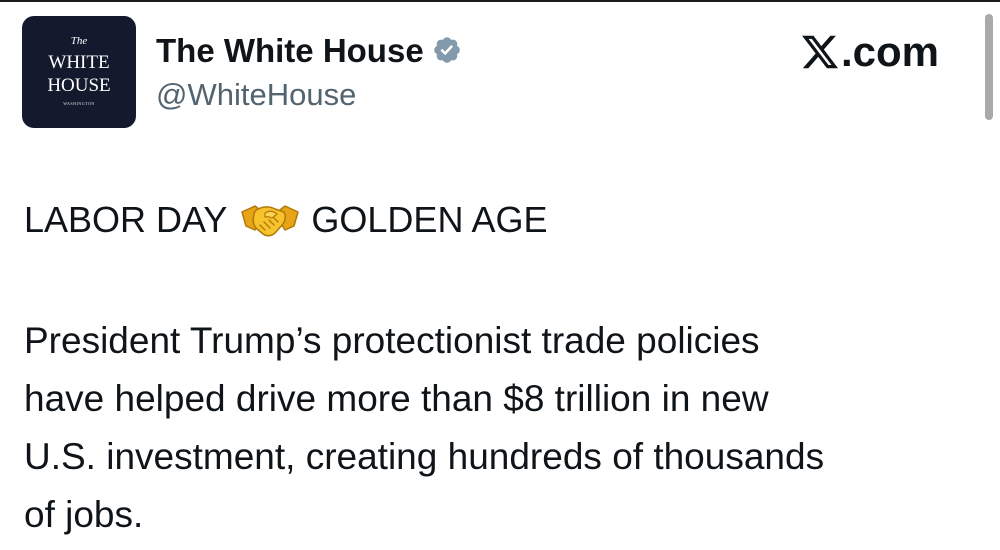 Image resolution: width=1000 pixels, height=550 pixels. What do you see at coordinates (500, 1) in the screenshot?
I see `top-divider` at bounding box center [500, 1].